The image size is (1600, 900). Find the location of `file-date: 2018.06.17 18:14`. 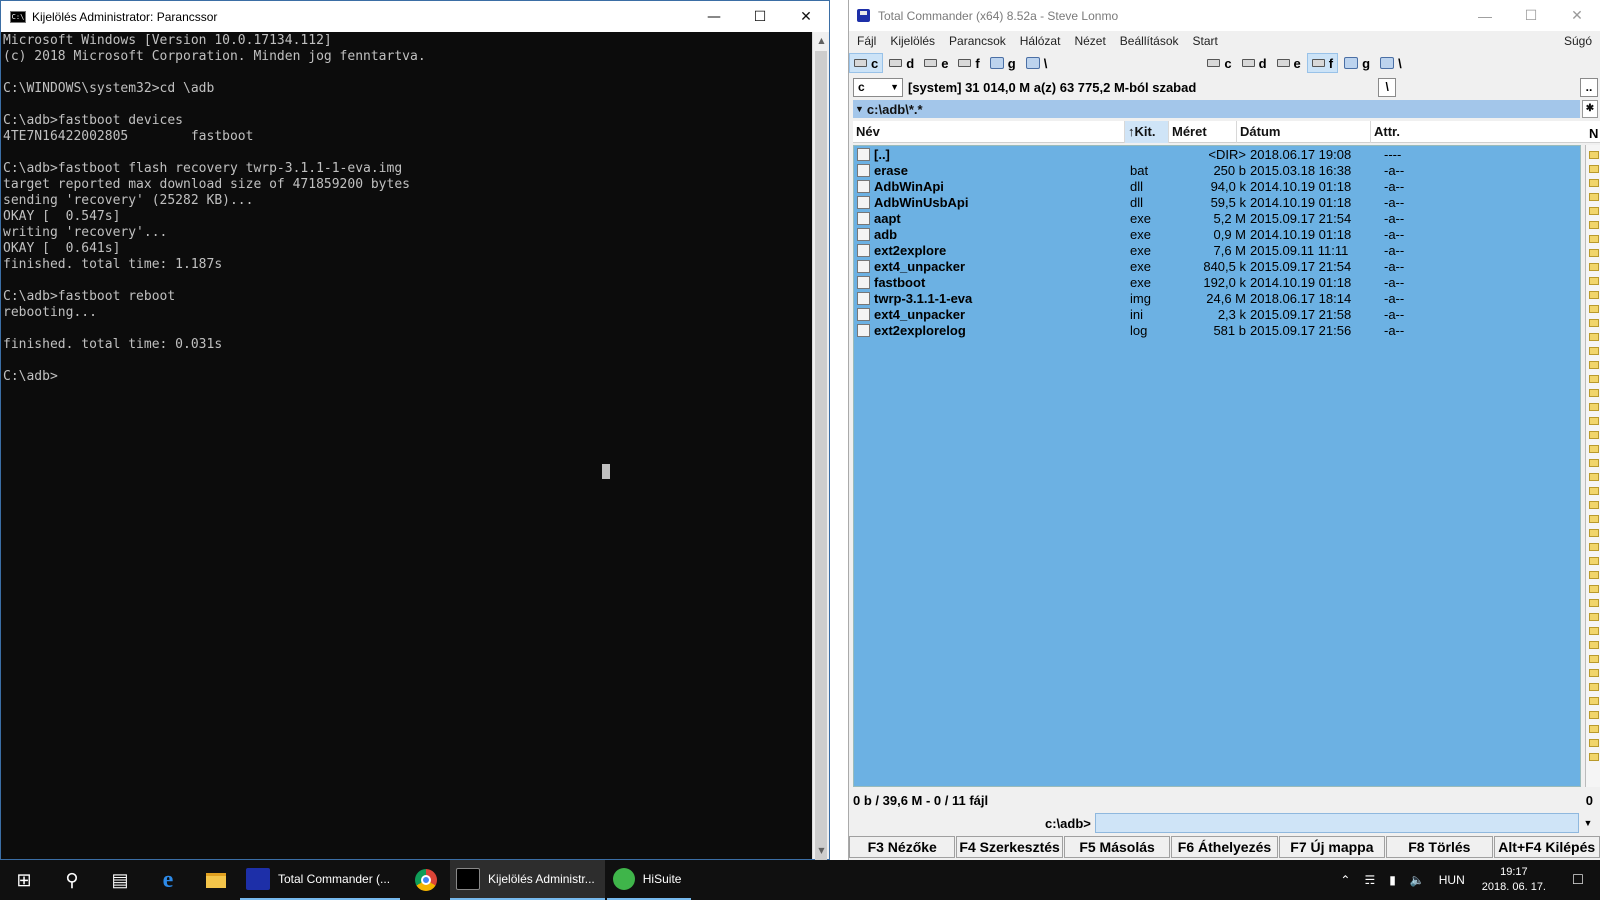

file-date: 2018.06.17 18:14 is located at coordinates (1301, 298).